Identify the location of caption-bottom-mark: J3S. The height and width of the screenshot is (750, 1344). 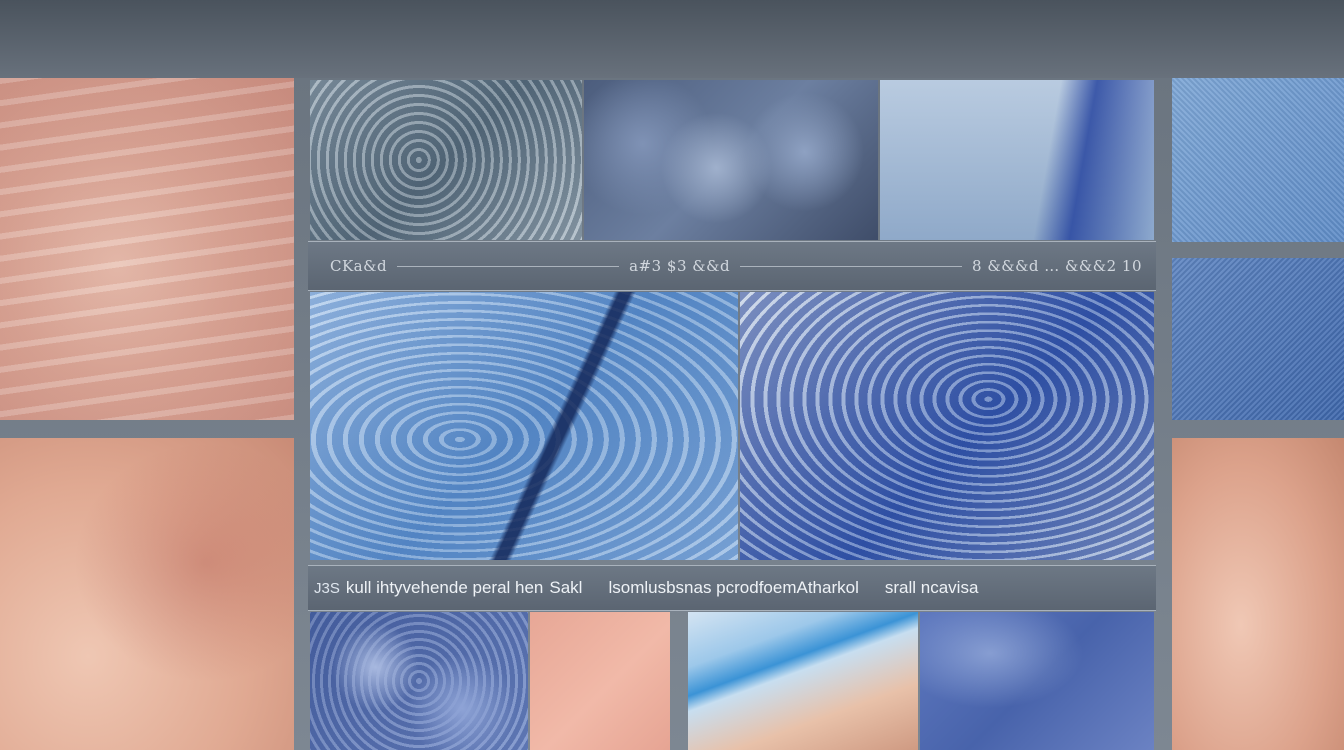
(327, 588).